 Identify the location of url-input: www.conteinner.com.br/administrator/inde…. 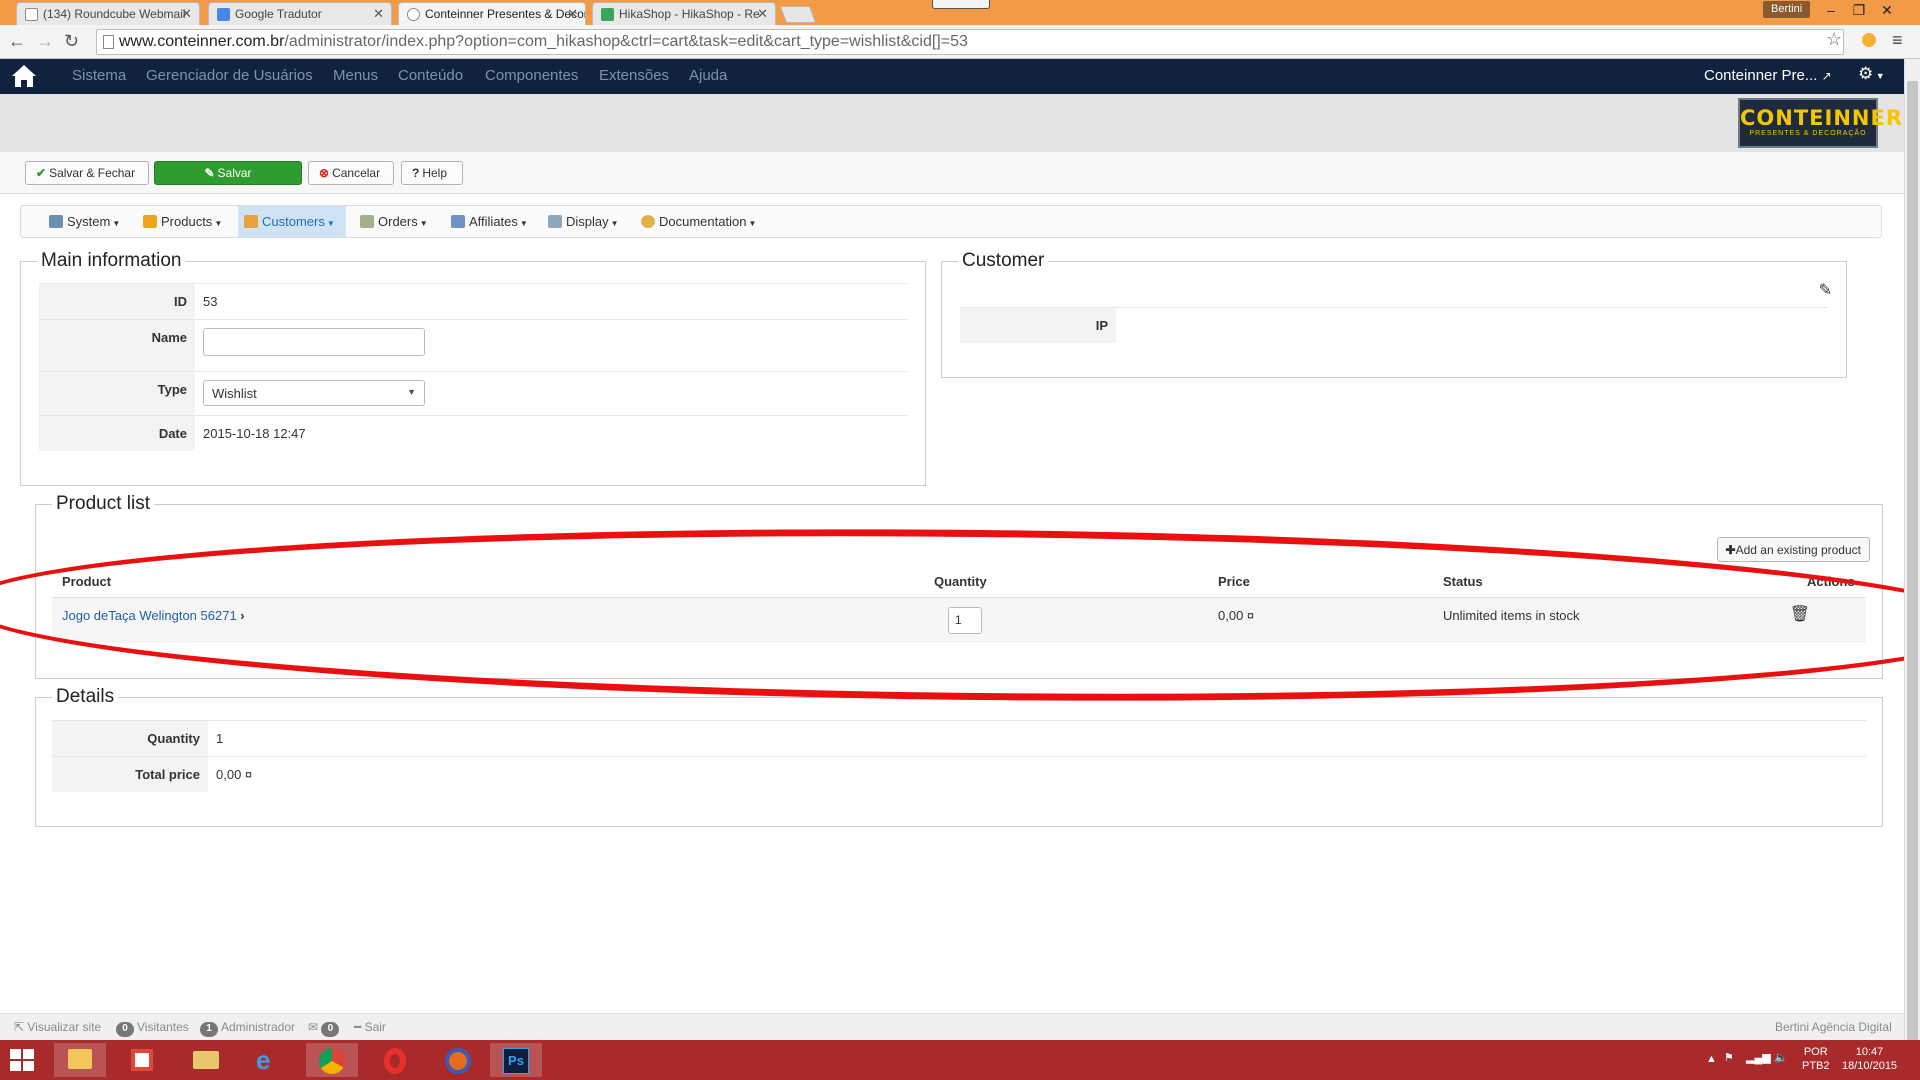
(970, 42).